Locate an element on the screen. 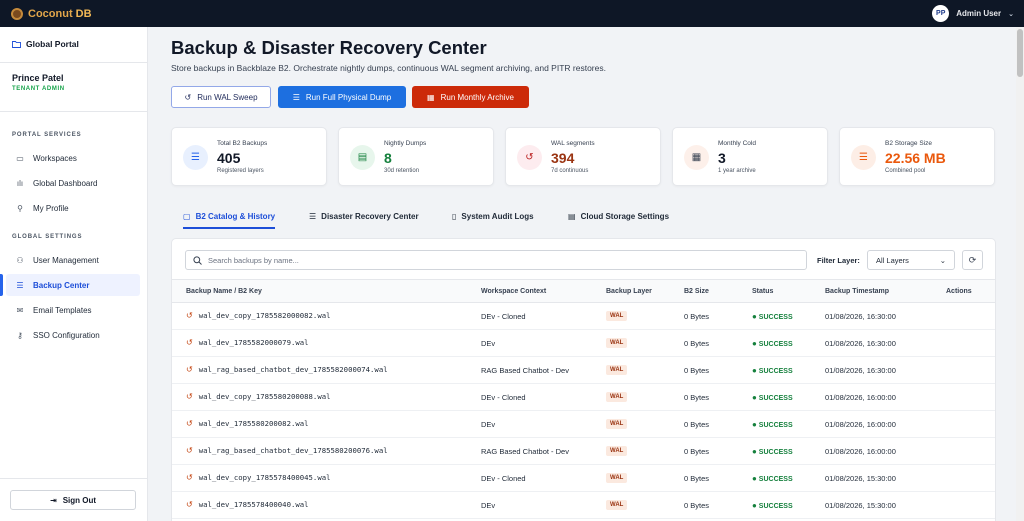 The image size is (1024, 521). search-box is located at coordinates (496, 260).